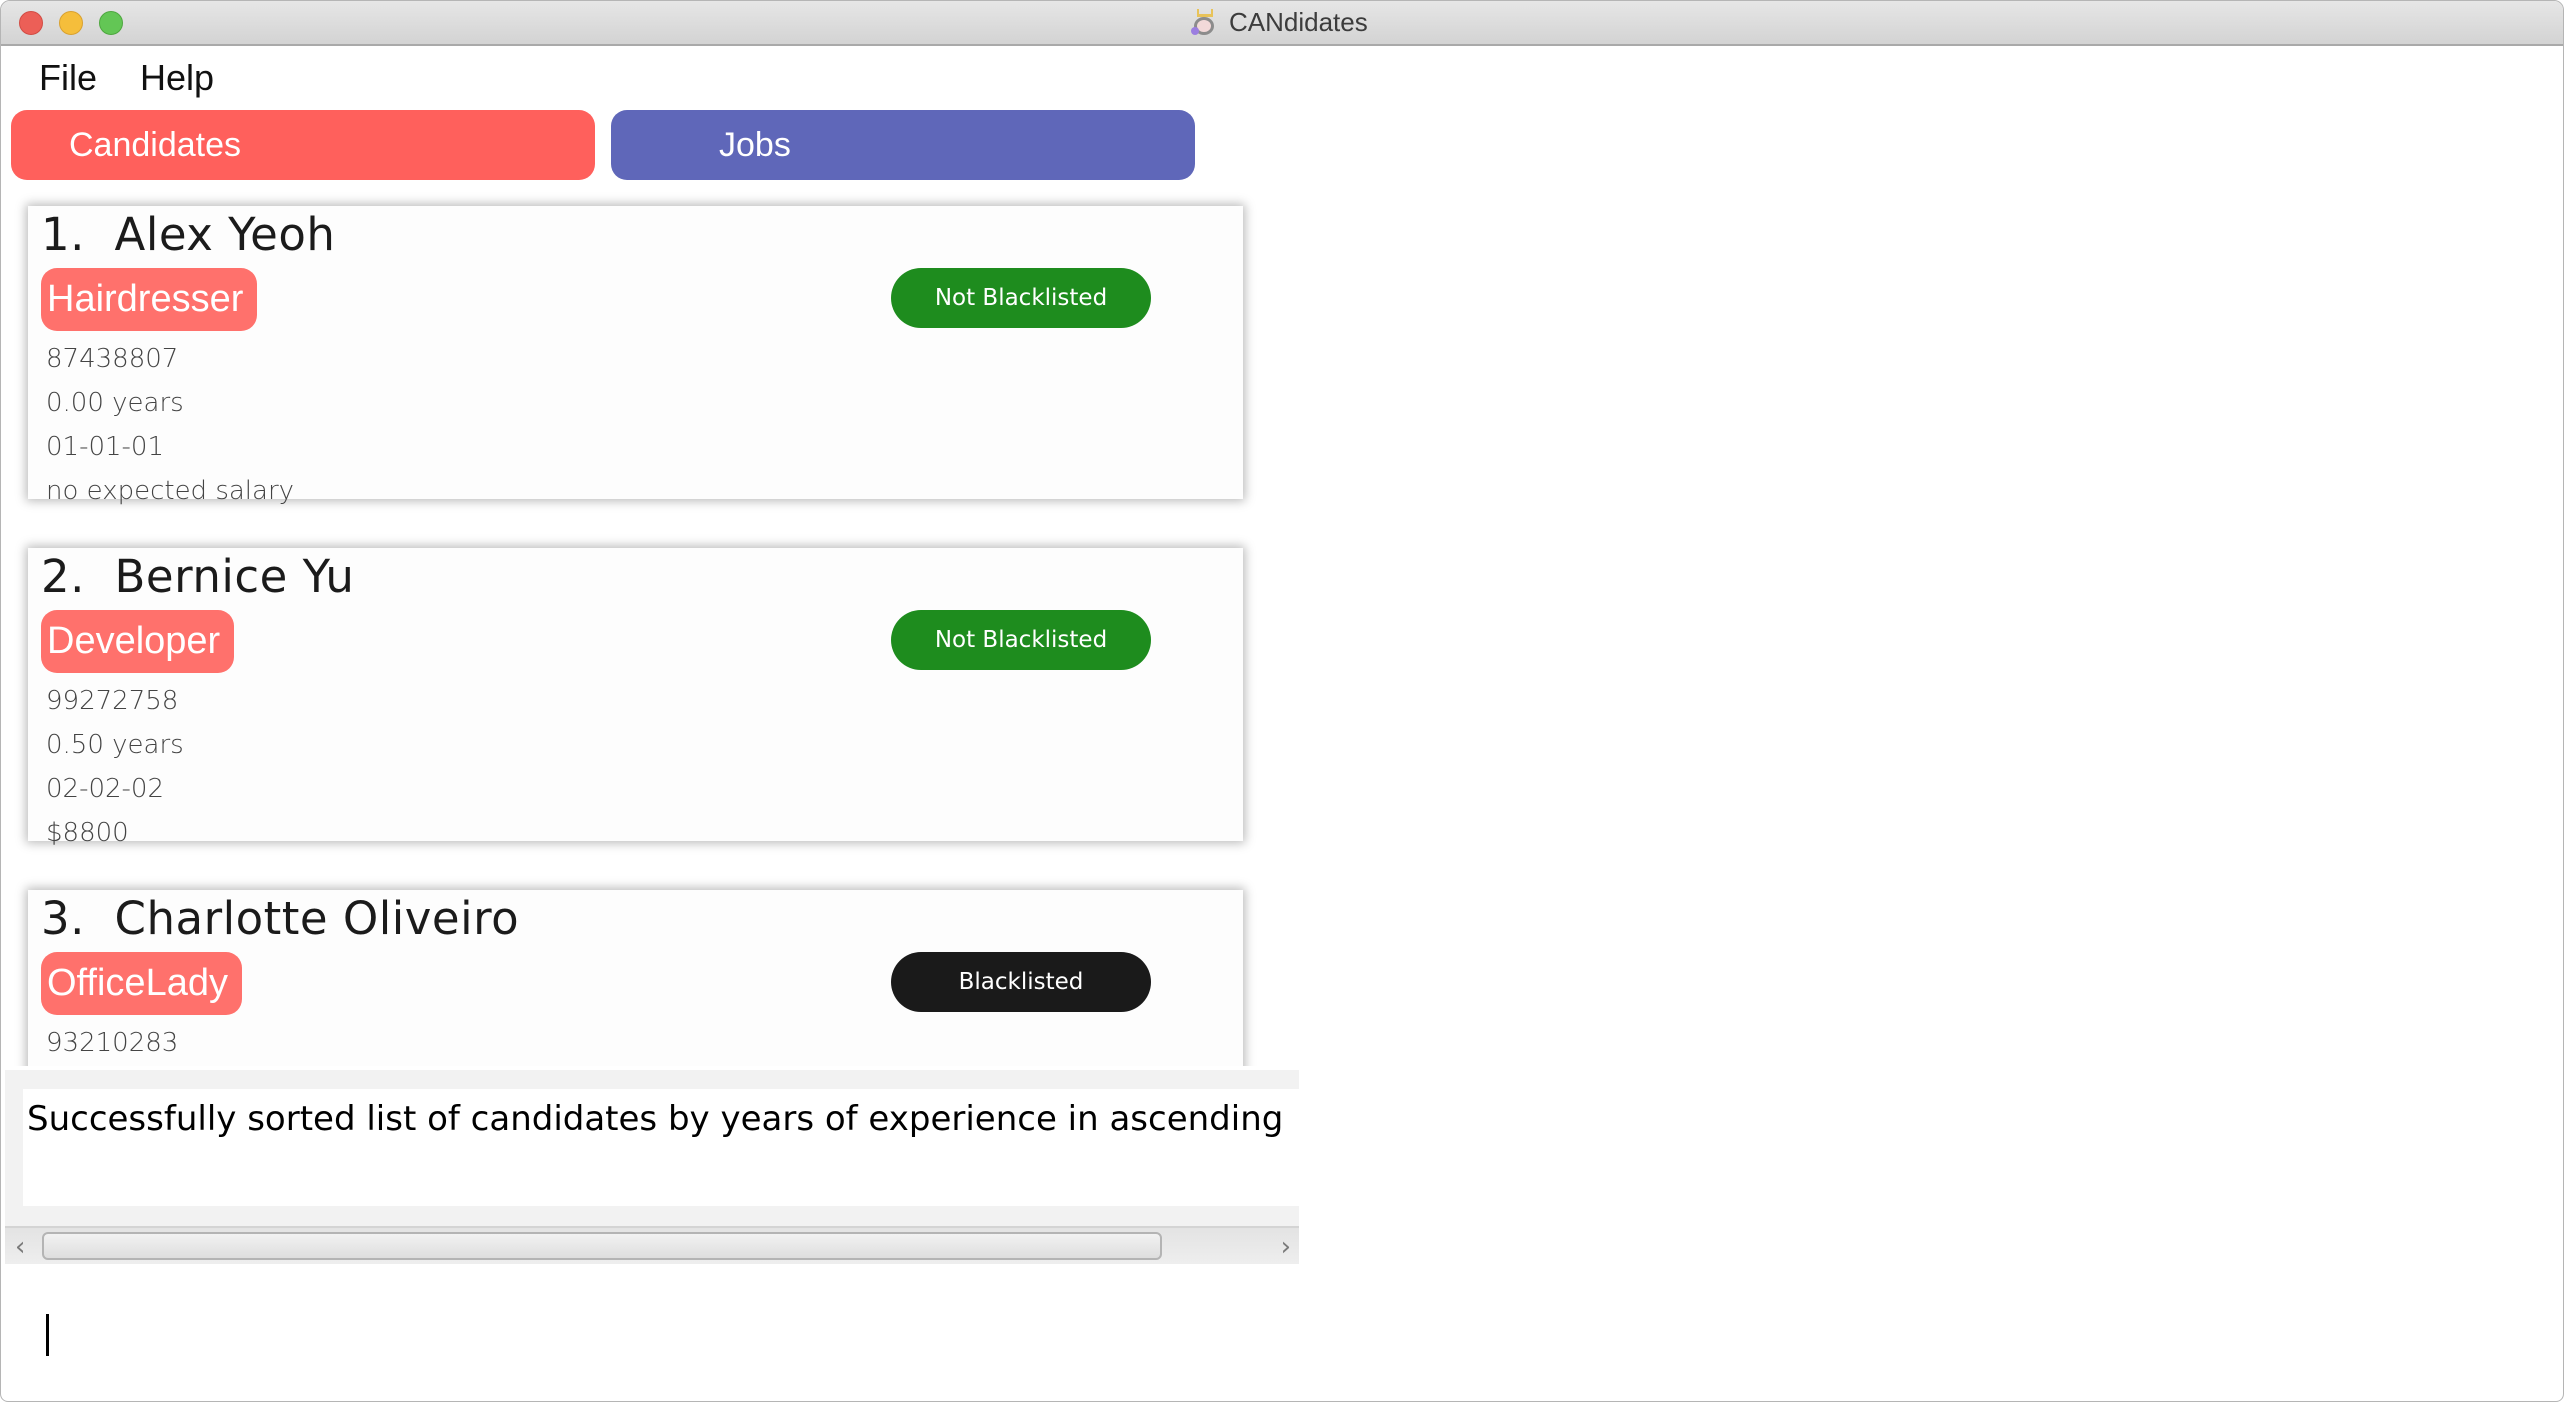 Image resolution: width=2564 pixels, height=1402 pixels. I want to click on menu-help: Help, so click(177, 78).